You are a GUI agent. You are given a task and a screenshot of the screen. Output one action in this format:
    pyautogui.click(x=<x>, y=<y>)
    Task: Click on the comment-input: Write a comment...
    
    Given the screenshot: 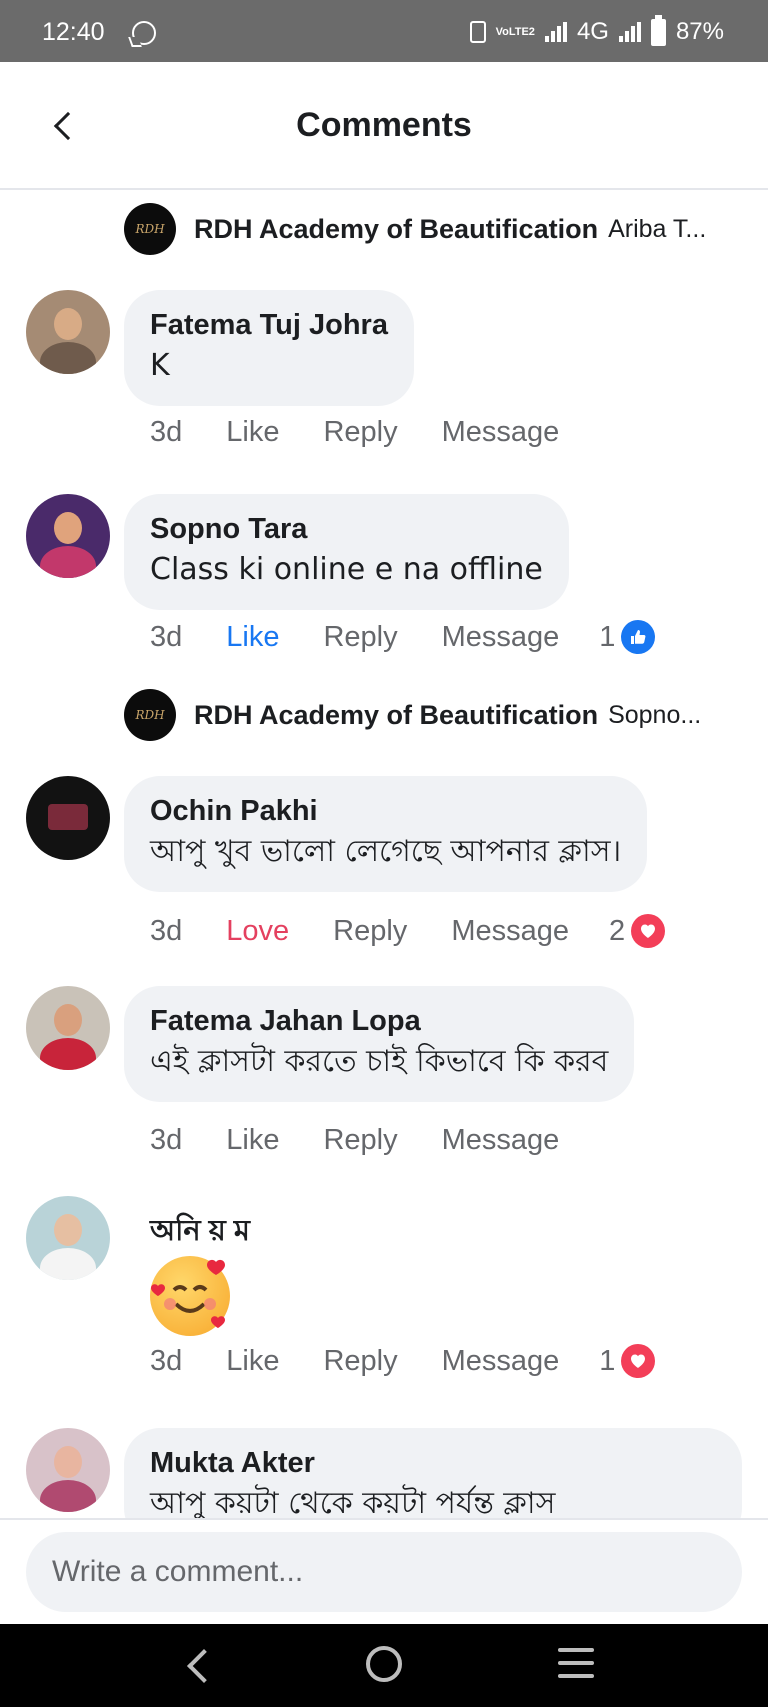 What is the action you would take?
    pyautogui.click(x=384, y=1572)
    